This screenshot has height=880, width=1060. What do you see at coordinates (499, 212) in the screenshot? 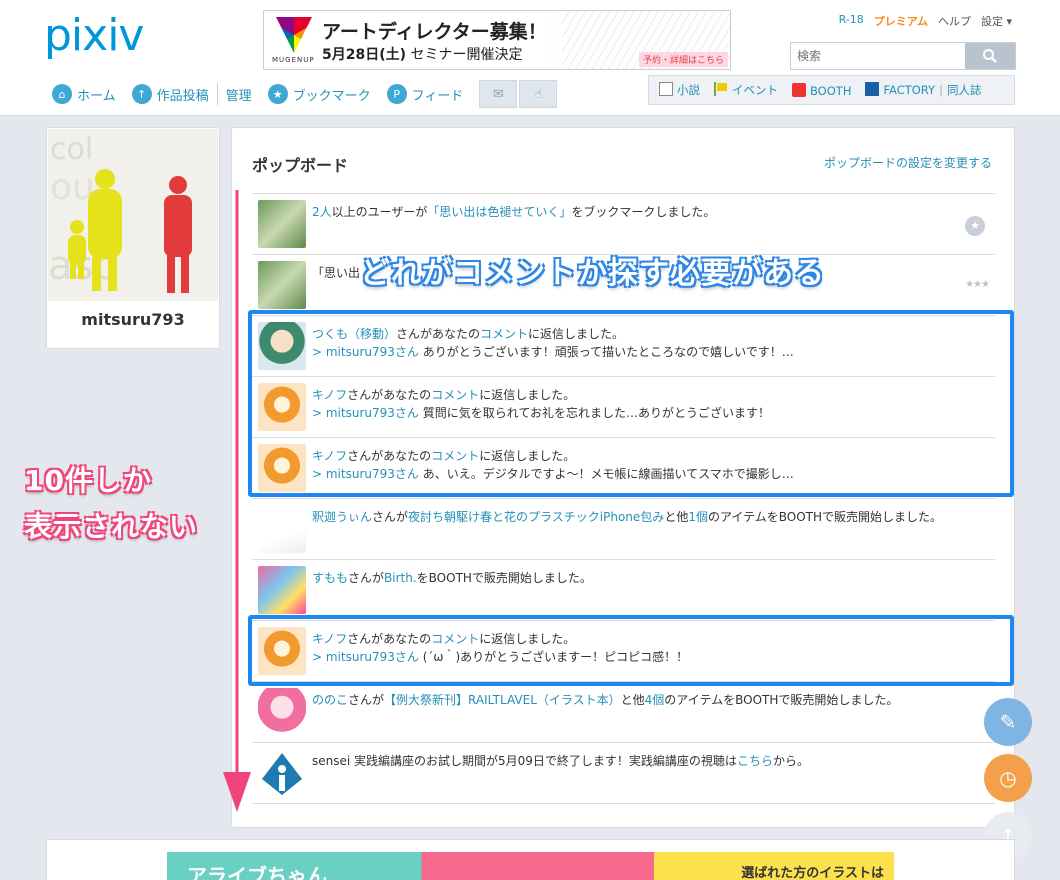
I see `item-link: 「思い出は色褪せていく」` at bounding box center [499, 212].